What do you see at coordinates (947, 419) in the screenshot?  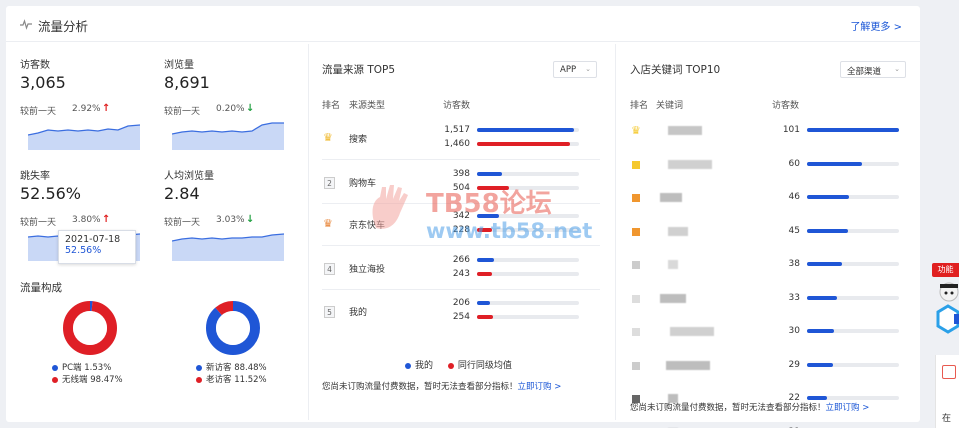 I see `side-text: 在` at bounding box center [947, 419].